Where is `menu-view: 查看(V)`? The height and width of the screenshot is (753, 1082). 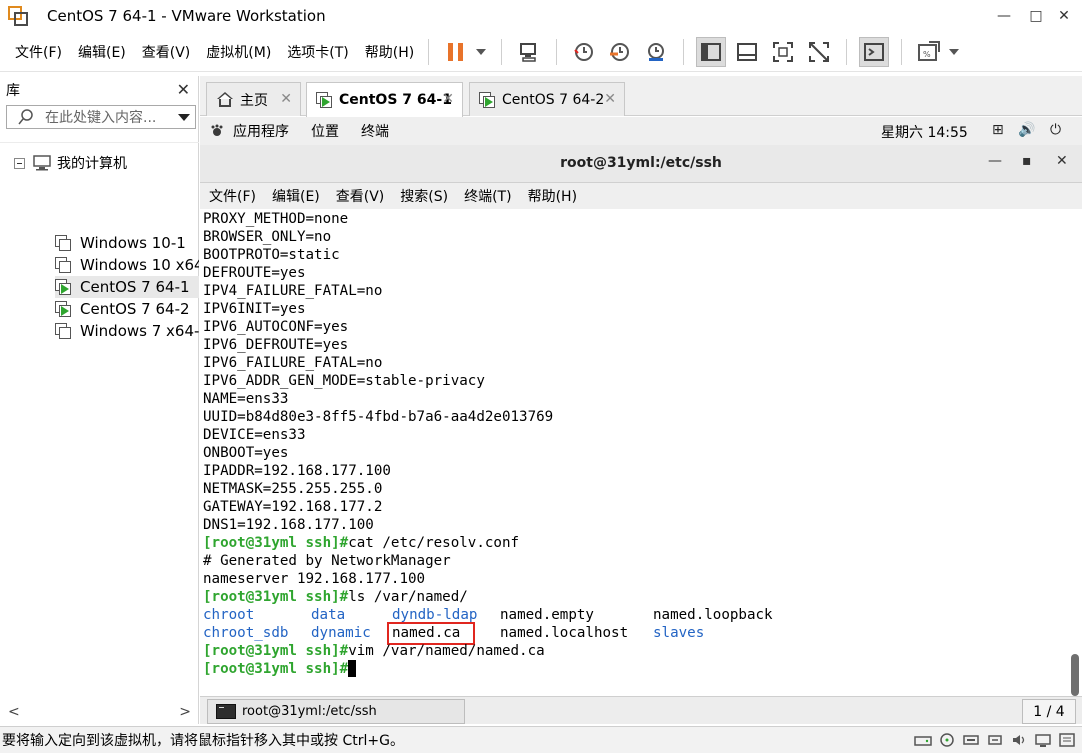 menu-view: 查看(V) is located at coordinates (166, 52).